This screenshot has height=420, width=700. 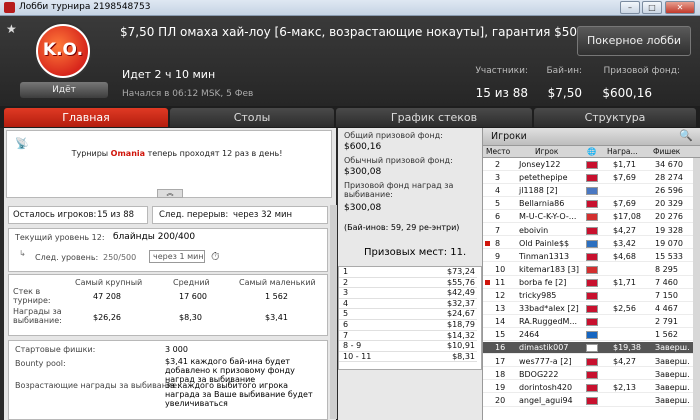 What do you see at coordinates (588, 165) in the screenshot?
I see `player-row: 2 Jonsey122 $1,71 34 670` at bounding box center [588, 165].